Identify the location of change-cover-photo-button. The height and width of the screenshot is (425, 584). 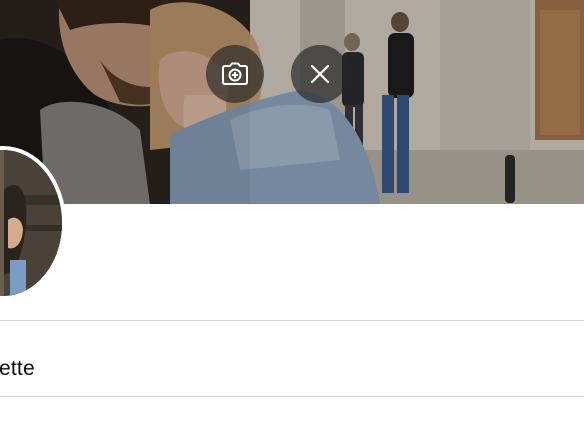
(235, 74).